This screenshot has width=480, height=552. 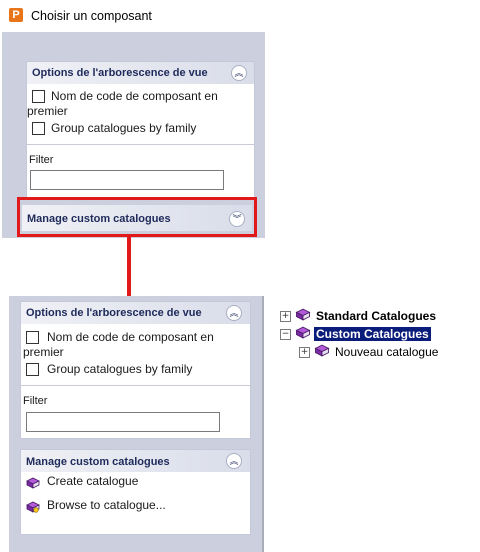 I want to click on create-catalogue-link: Create catalogue, so click(x=92, y=481).